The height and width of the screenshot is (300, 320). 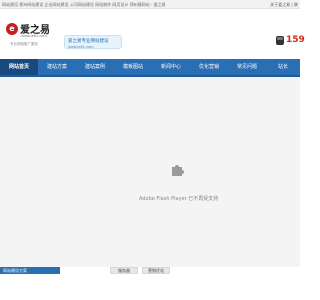 I want to click on seo-tab: 营销优化, so click(x=156, y=270).